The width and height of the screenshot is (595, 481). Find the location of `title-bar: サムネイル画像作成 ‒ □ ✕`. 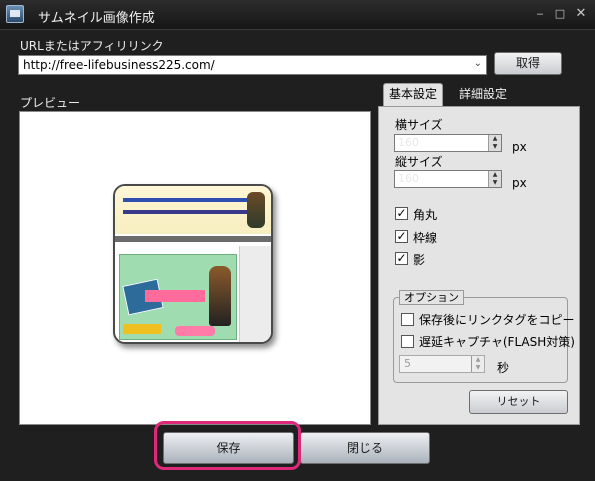

title-bar: サムネイル画像作成 ‒ □ ✕ is located at coordinates (297, 15).